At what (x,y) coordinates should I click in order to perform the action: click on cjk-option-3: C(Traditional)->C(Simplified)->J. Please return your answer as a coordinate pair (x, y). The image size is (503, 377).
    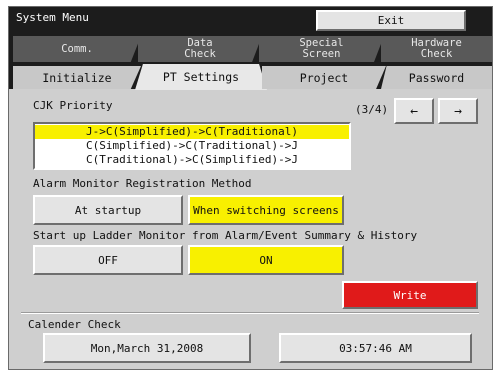
    Looking at the image, I should click on (192, 160).